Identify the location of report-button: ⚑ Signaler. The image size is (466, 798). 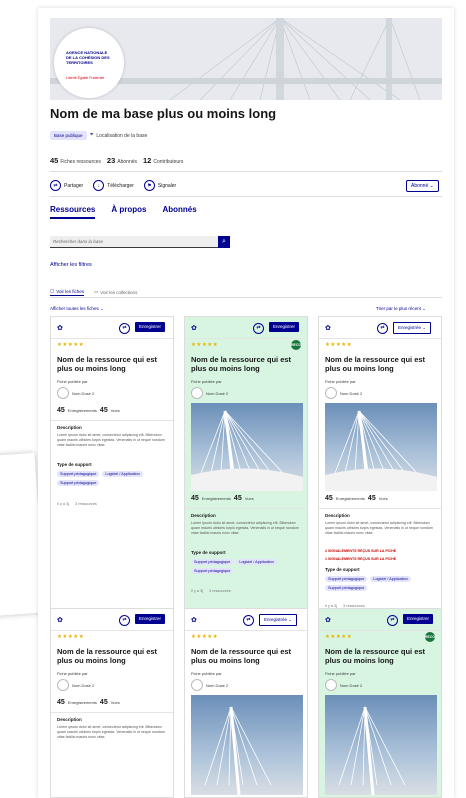
(159, 185).